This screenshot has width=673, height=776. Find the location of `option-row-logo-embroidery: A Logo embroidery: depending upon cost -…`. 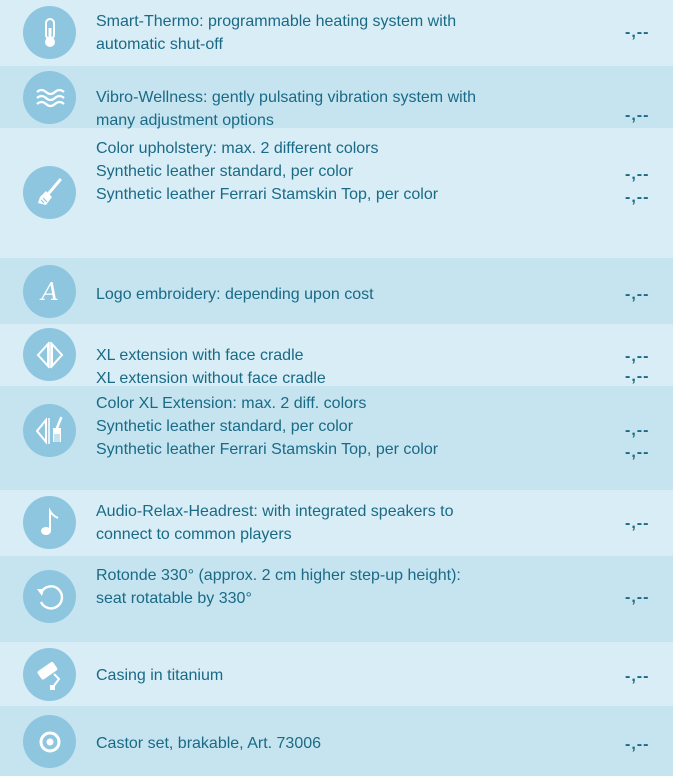

option-row-logo-embroidery: A Logo embroidery: depending upon cost -… is located at coordinates (336, 291).